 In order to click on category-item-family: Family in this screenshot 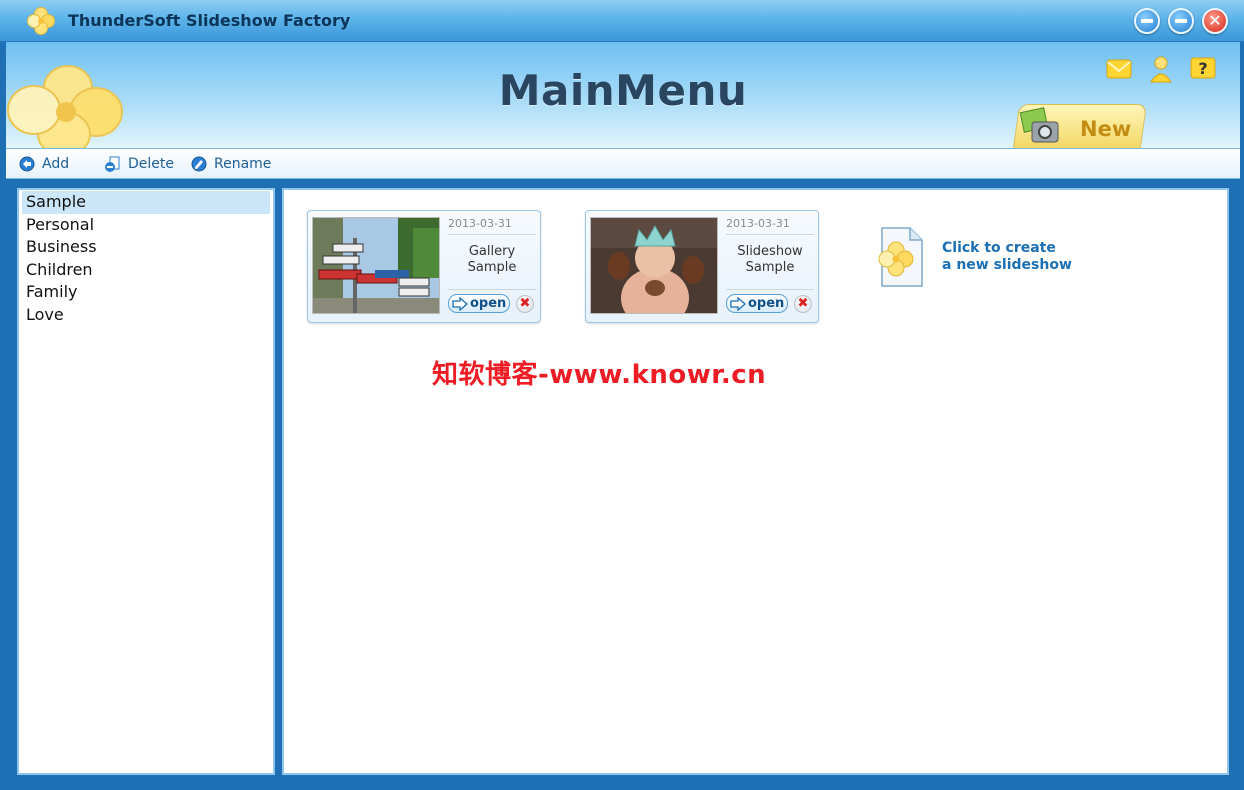, I will do `click(146, 292)`.